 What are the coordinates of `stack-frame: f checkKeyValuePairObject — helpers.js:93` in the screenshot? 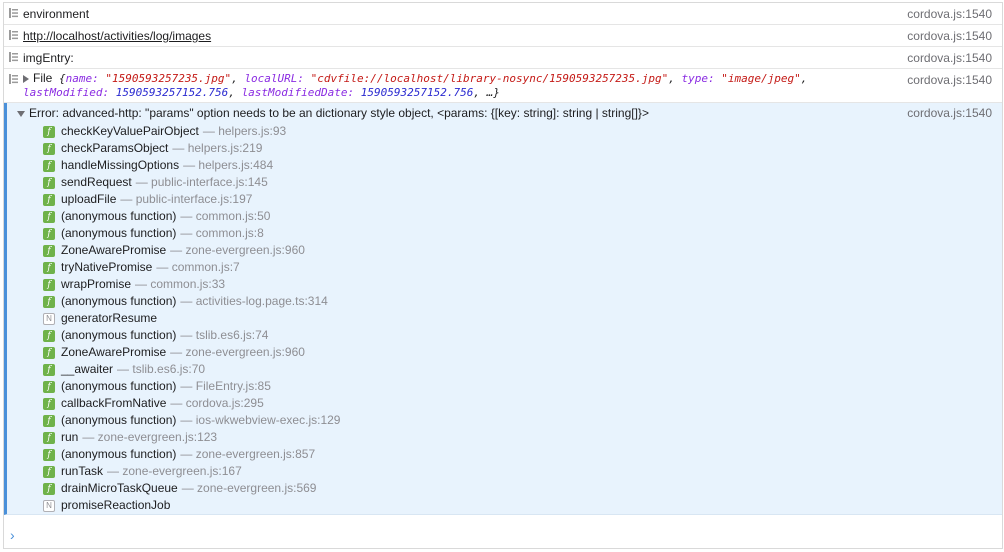 It's located at (191, 131).